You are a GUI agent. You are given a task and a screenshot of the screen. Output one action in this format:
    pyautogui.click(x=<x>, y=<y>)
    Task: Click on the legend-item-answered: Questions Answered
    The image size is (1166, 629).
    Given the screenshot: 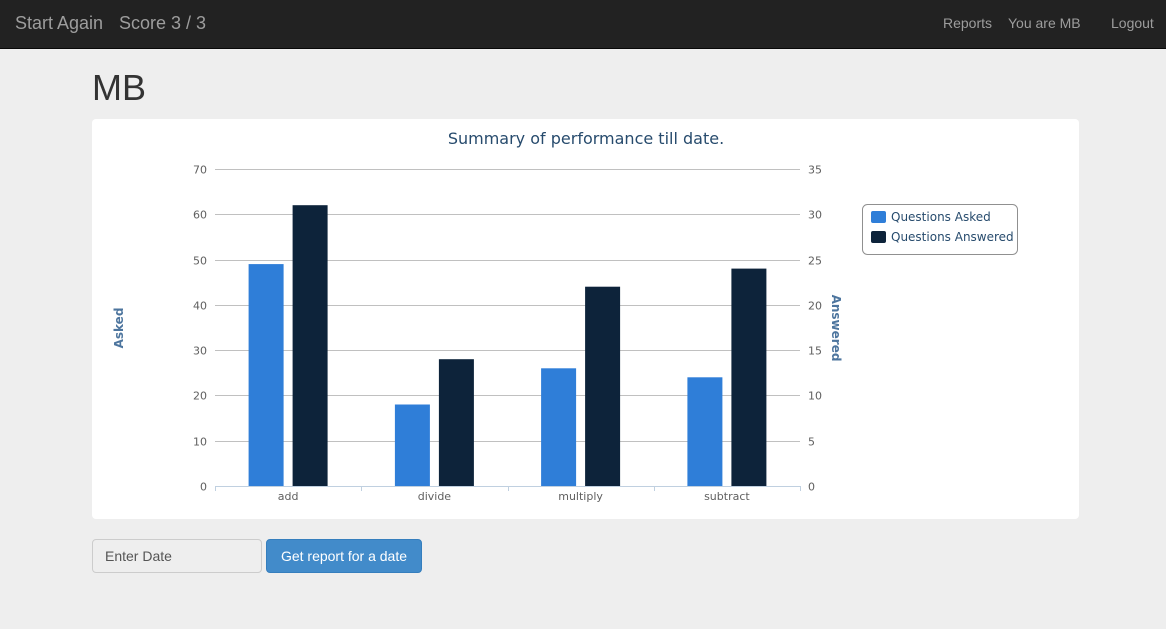 What is the action you would take?
    pyautogui.click(x=952, y=237)
    